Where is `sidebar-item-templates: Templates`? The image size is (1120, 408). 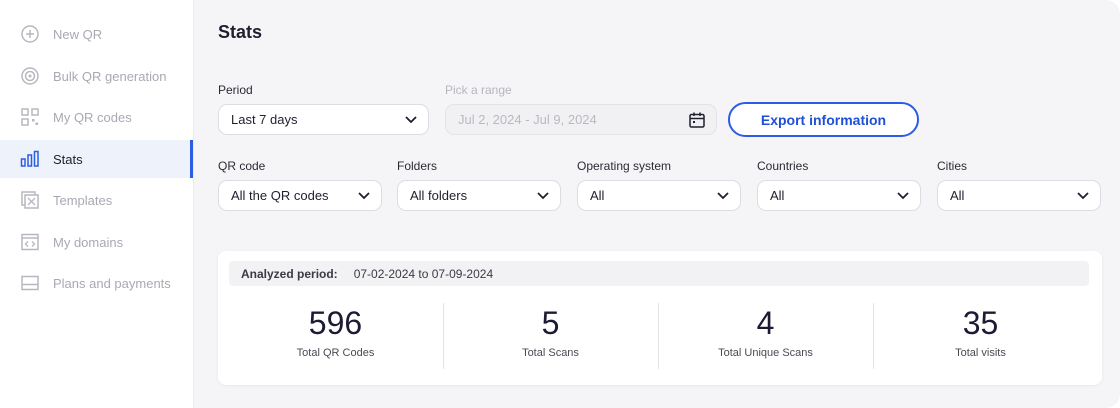 sidebar-item-templates: Templates is located at coordinates (96, 200).